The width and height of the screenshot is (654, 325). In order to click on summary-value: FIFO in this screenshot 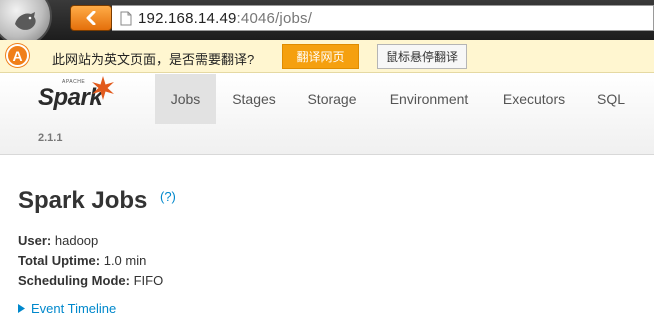, I will do `click(148, 280)`.